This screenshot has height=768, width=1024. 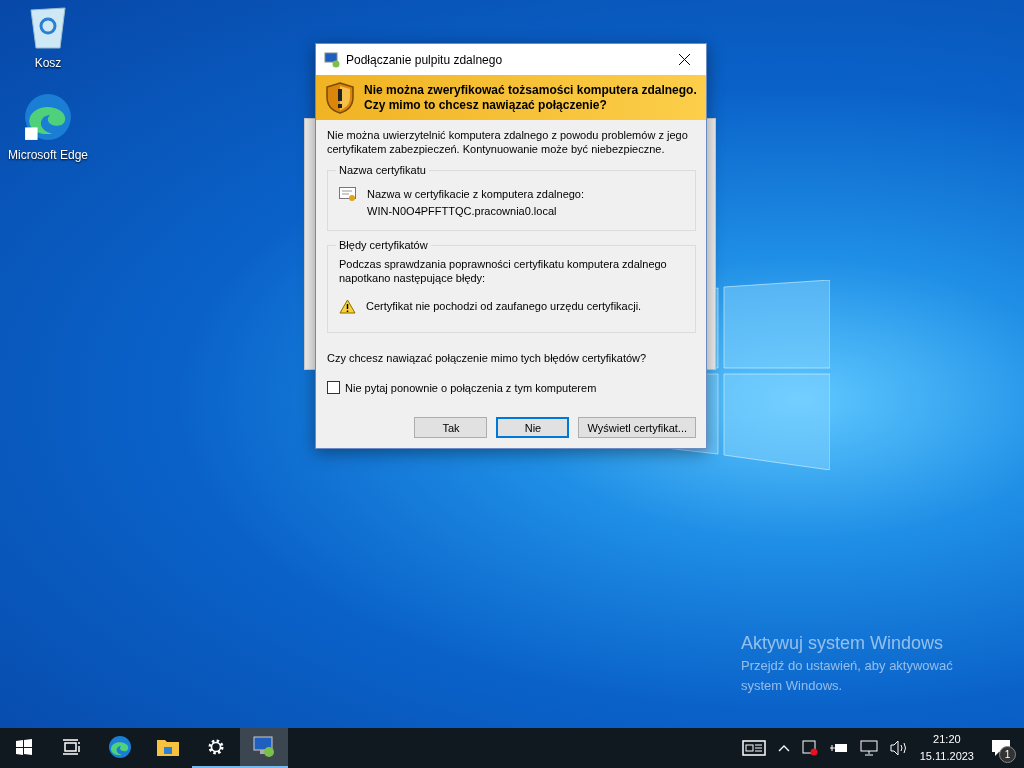 What do you see at coordinates (471, 387) in the screenshot?
I see `checkbox-label: Nie pytaj ponownie o połączenia z tym komputerem` at bounding box center [471, 387].